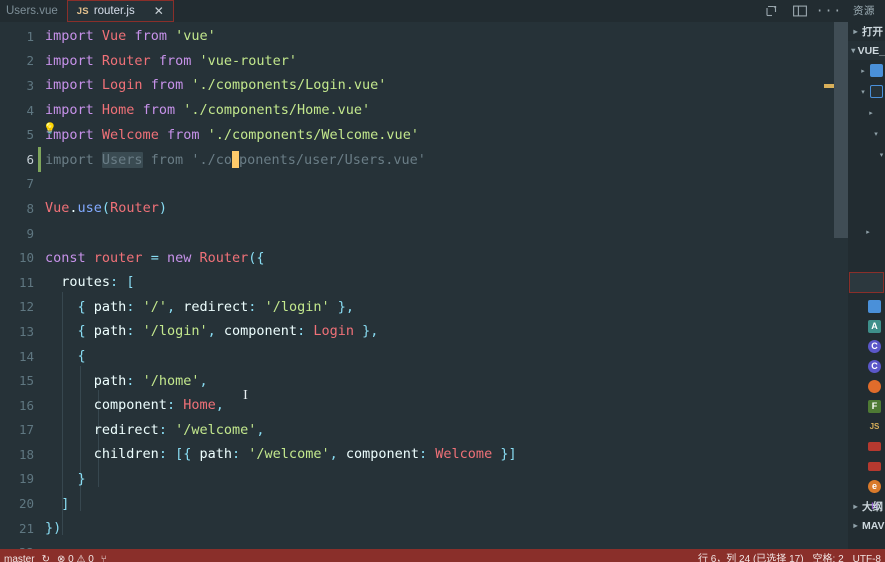  I want to click on scrollbar-thumb, so click(841, 130).